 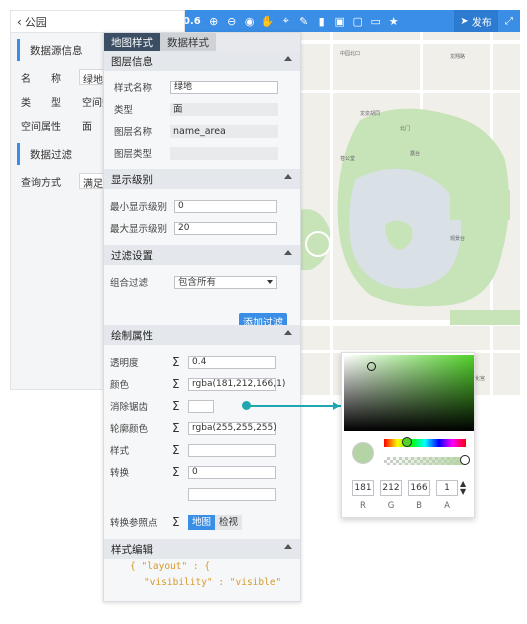 I want to click on layer-info-header: 图层信息, so click(x=202, y=61).